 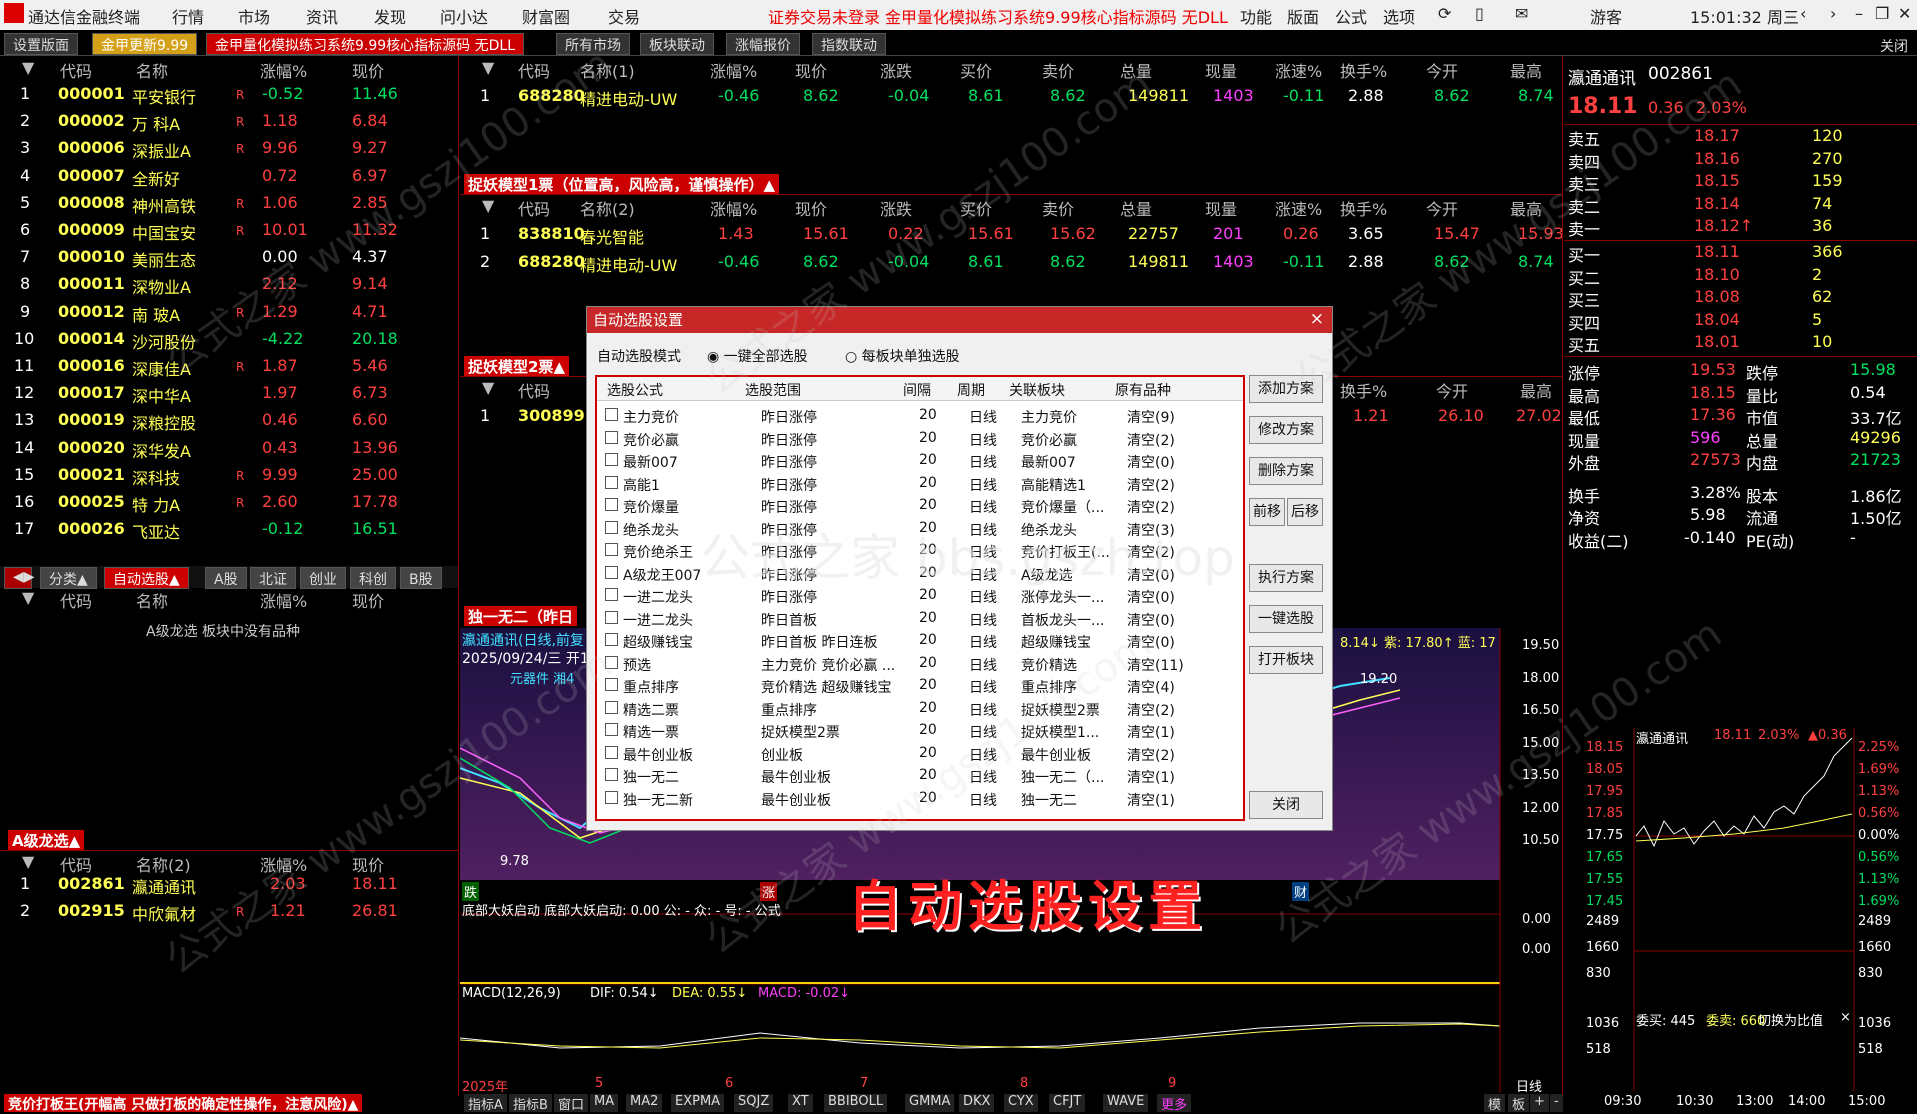 What do you see at coordinates (229, 151) in the screenshot?
I see `table-row: 3 000006 深振业A R 9.96 9.27` at bounding box center [229, 151].